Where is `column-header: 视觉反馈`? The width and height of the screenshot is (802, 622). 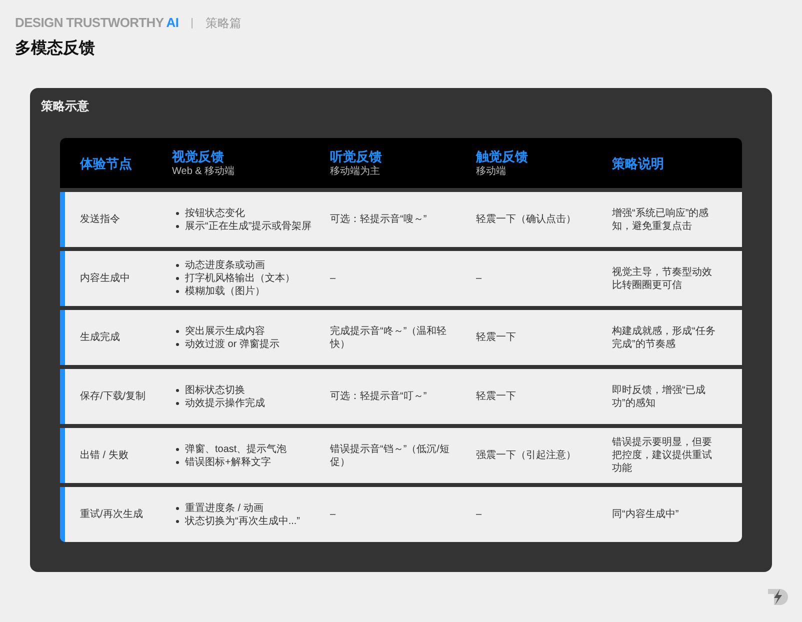 column-header: 视觉反馈 is located at coordinates (198, 156).